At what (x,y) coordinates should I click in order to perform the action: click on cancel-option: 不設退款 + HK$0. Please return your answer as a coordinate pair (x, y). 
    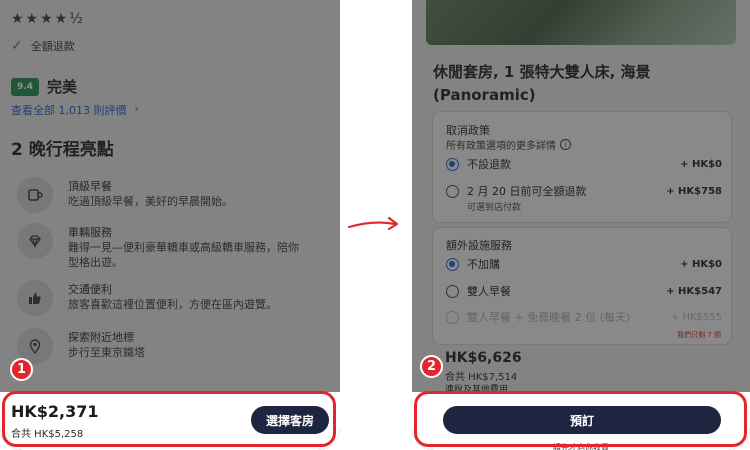
    Looking at the image, I should click on (584, 164).